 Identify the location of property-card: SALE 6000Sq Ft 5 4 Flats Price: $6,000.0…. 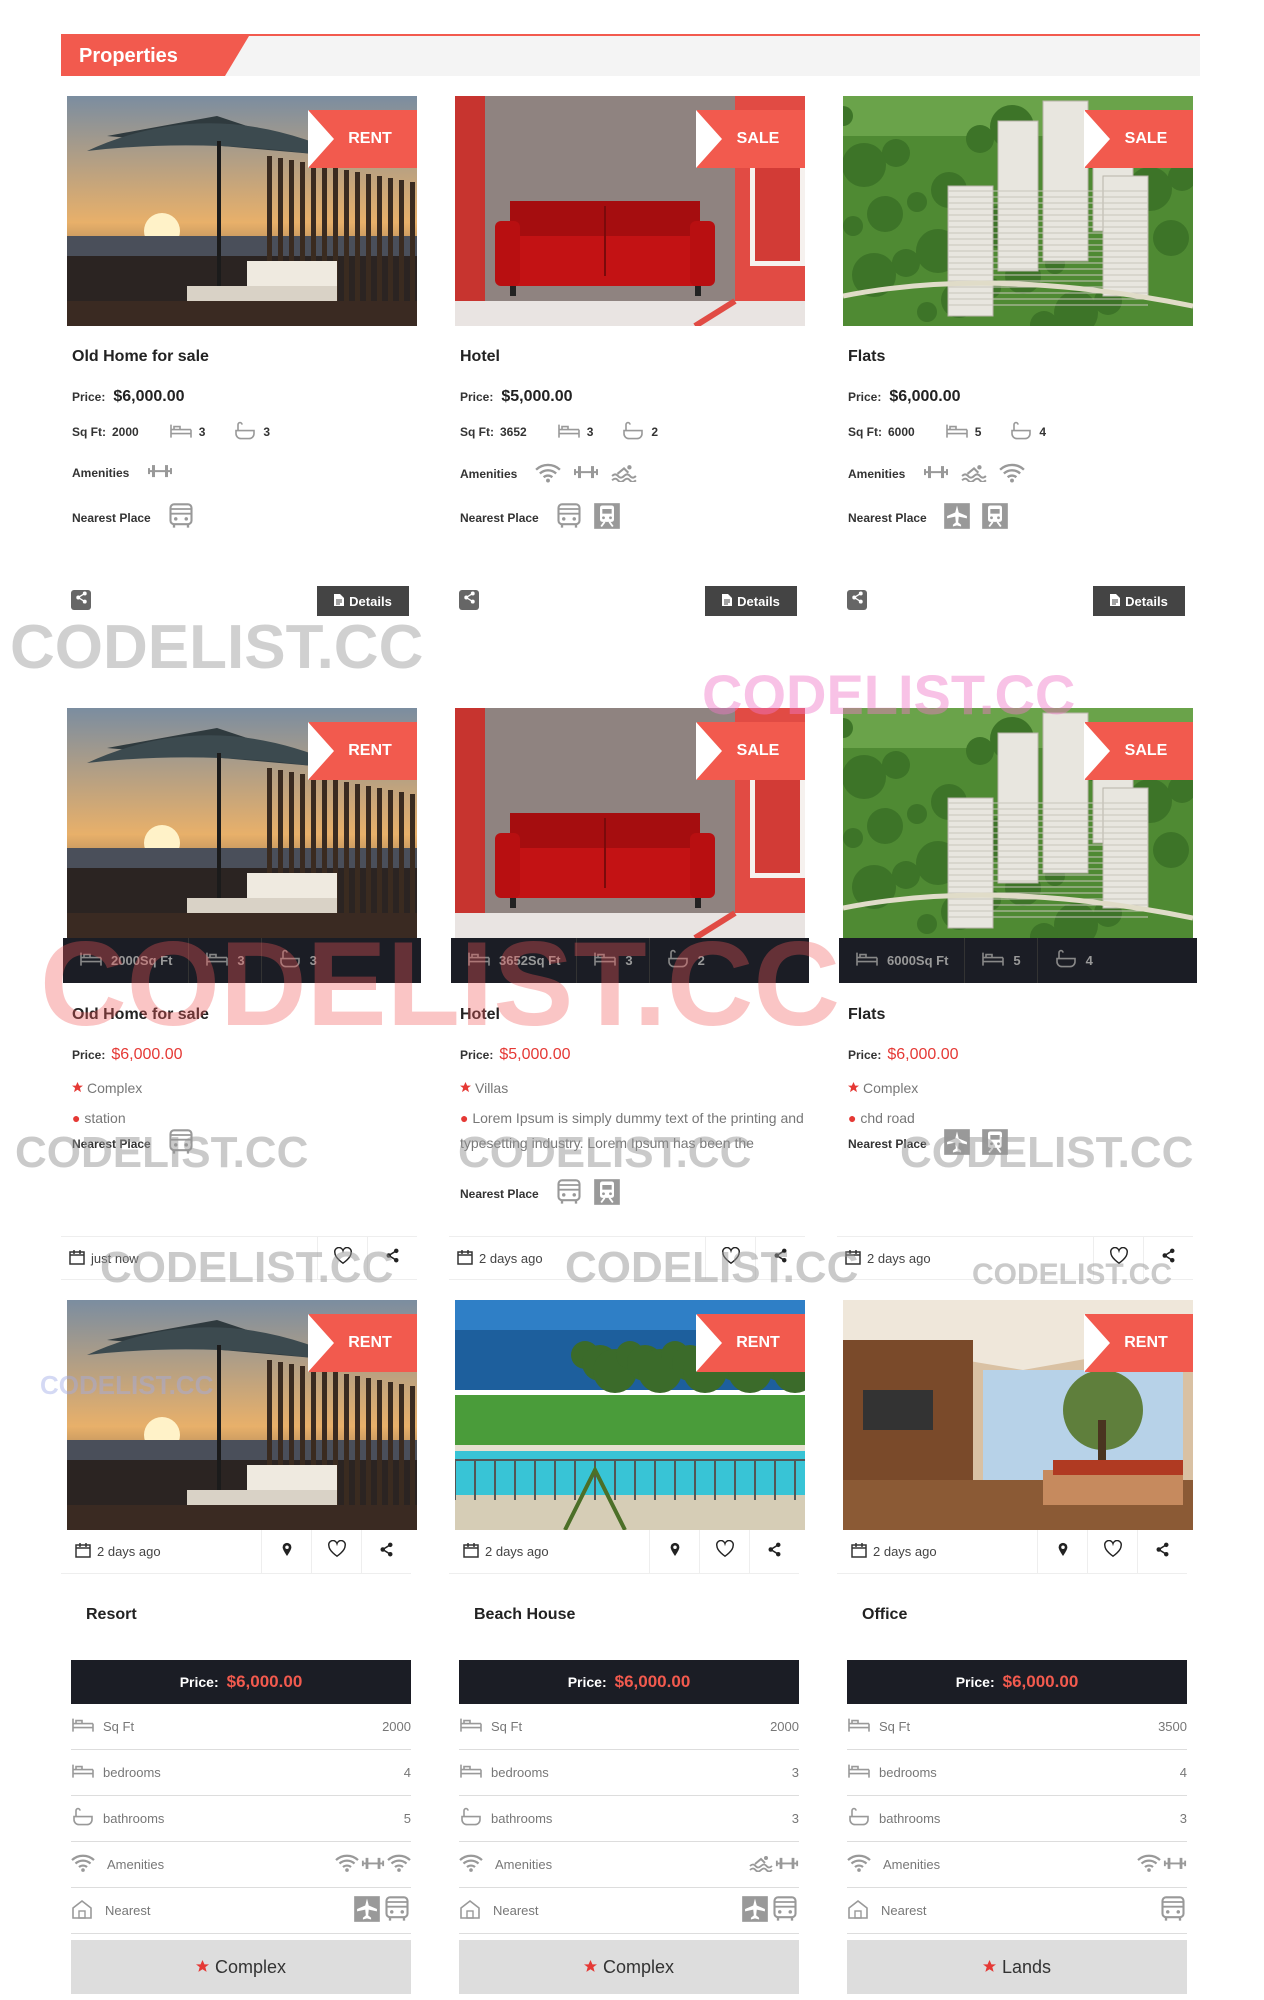
(1017, 994).